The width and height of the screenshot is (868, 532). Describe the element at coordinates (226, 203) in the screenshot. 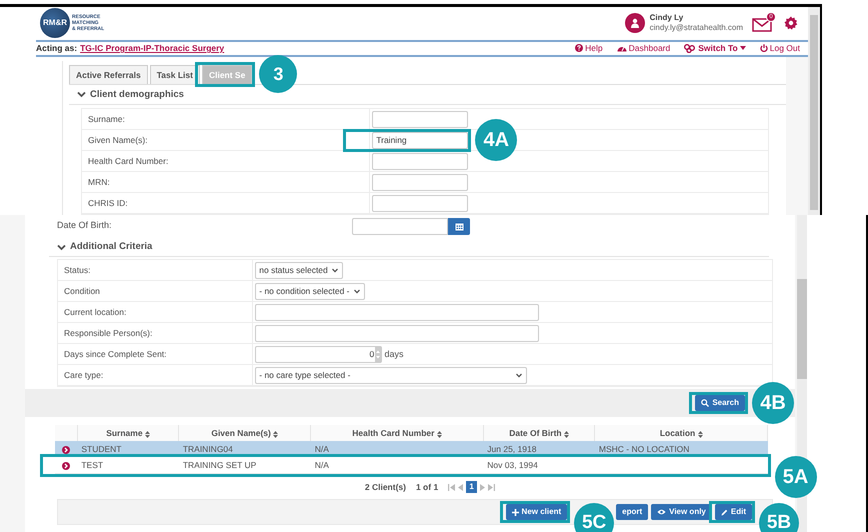

I see `field-label: CHRIS ID:` at that location.